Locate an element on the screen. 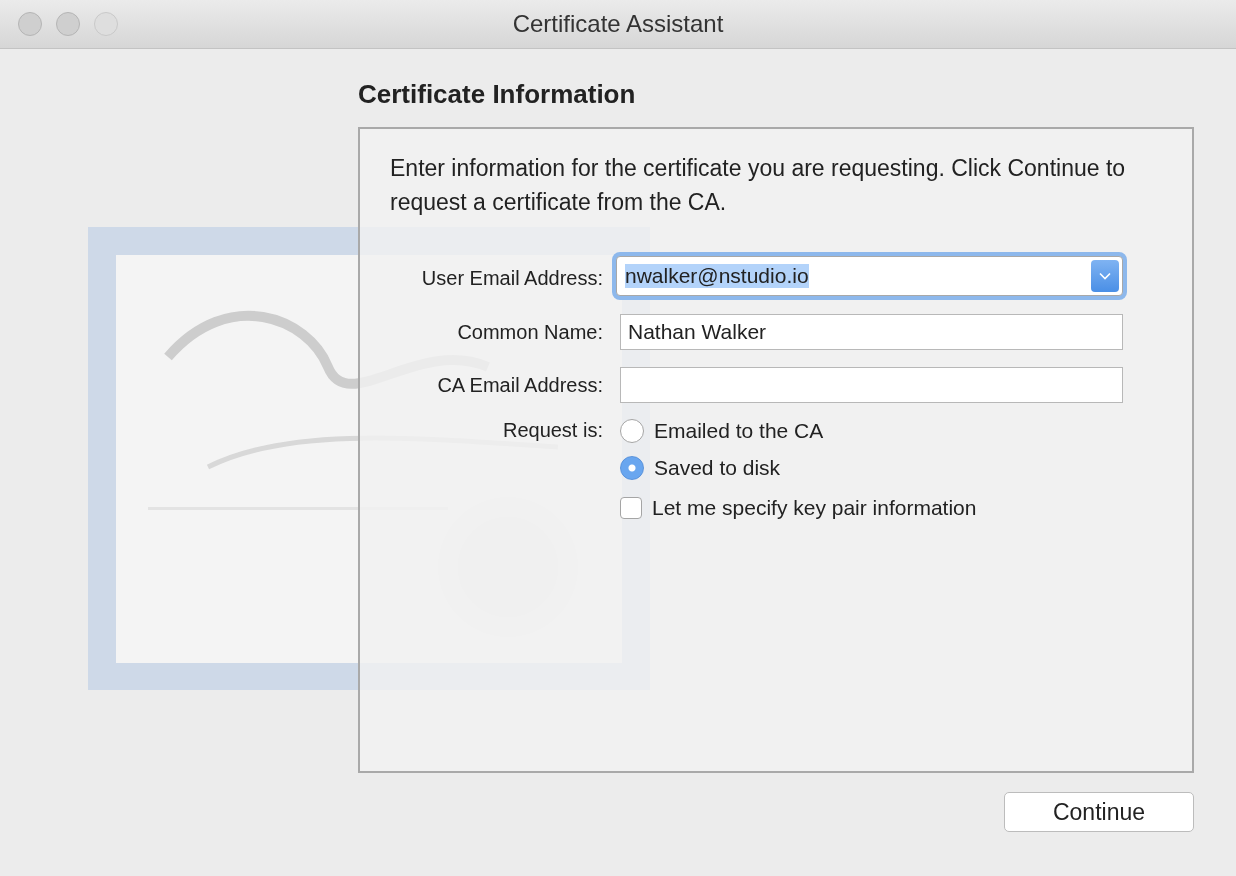  option-label: Saved to disk is located at coordinates (717, 467).